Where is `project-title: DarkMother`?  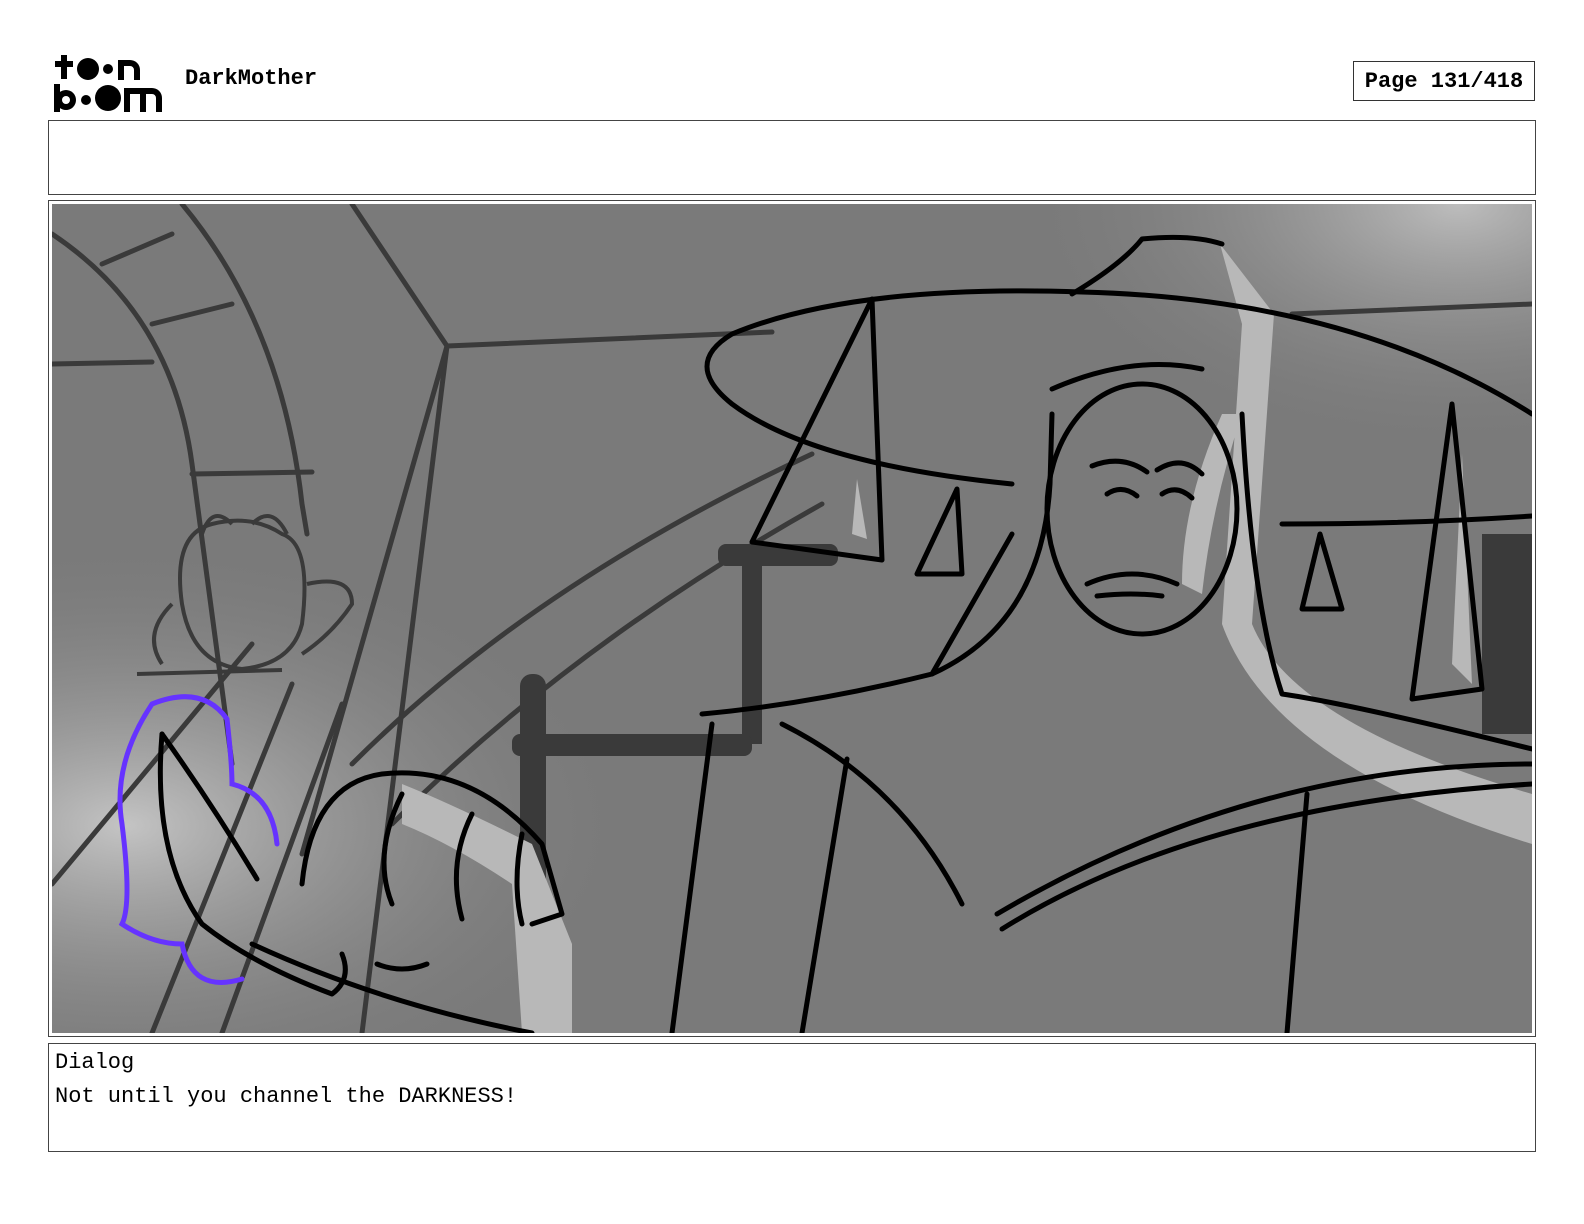
project-title: DarkMother is located at coordinates (251, 78).